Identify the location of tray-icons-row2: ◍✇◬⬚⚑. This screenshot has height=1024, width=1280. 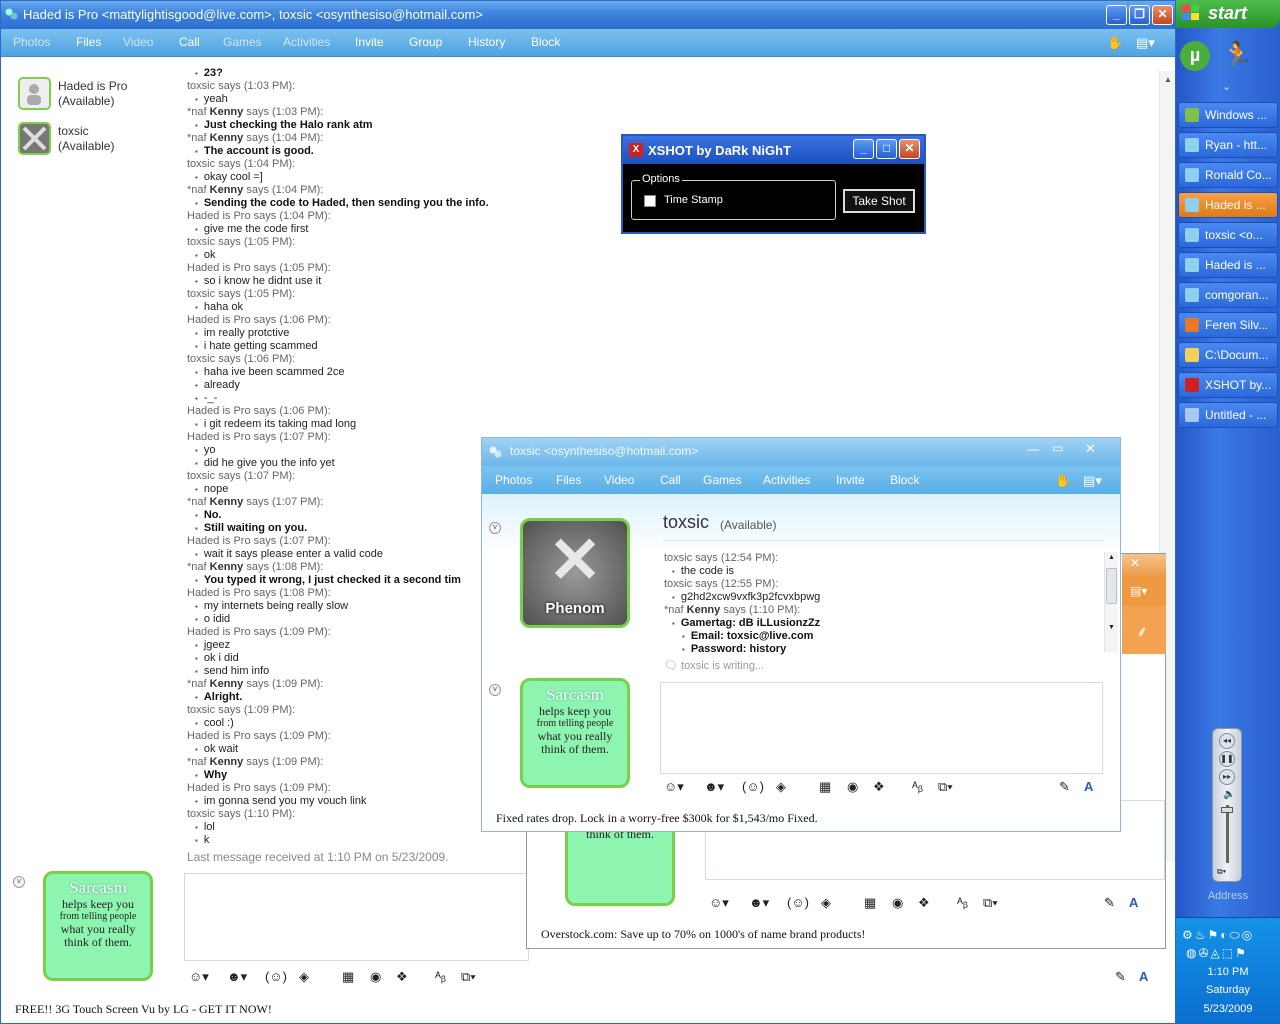
(1217, 953).